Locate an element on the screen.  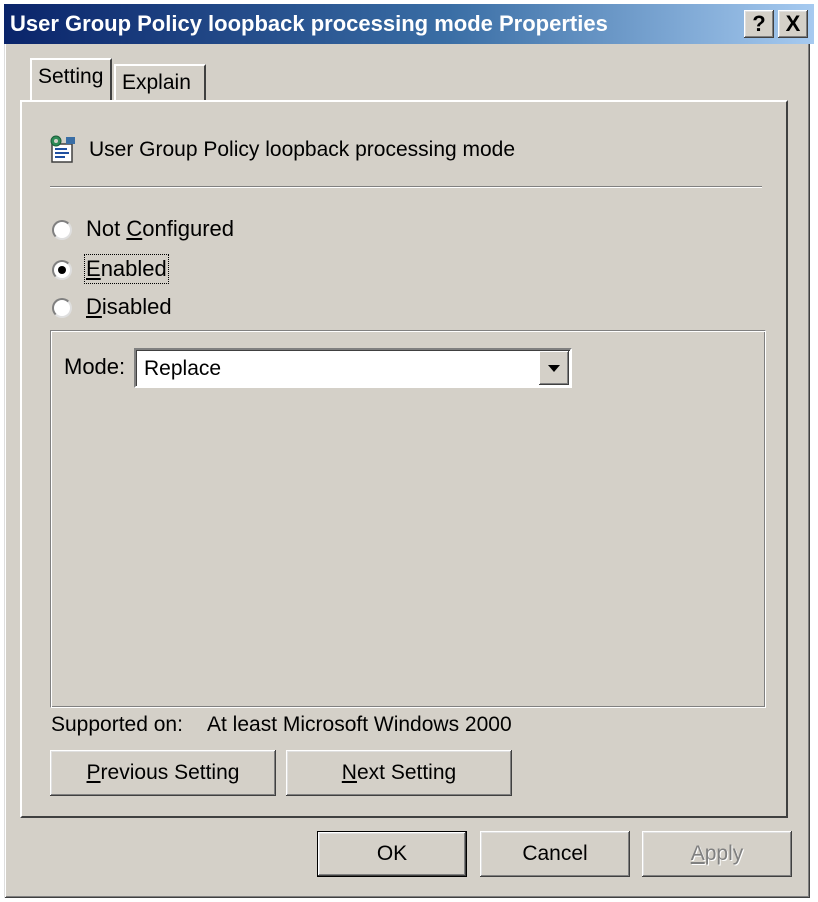
radio-button-selected is located at coordinates (62, 270).